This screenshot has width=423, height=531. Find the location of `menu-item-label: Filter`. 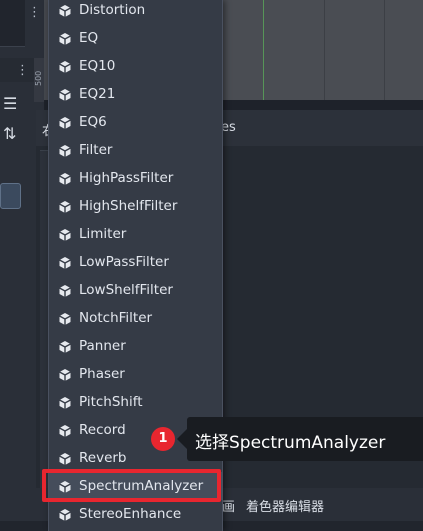

menu-item-label: Filter is located at coordinates (96, 150).